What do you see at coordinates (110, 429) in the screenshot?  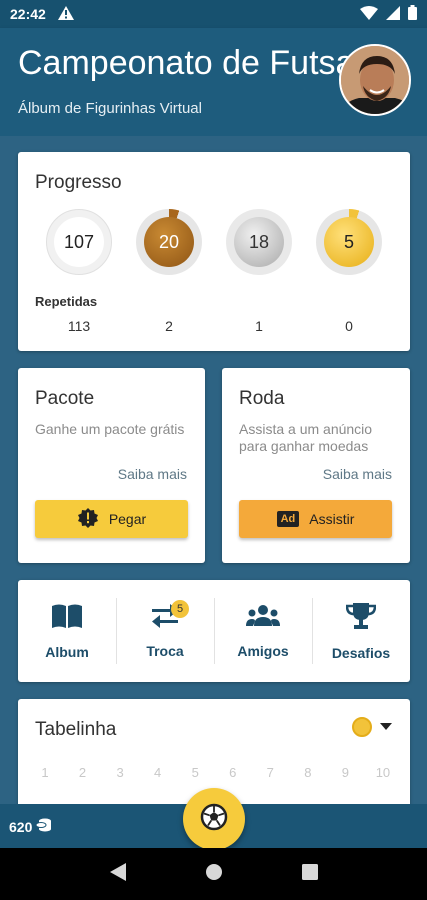 I see `pacote-description: Ganhe um pacote grátis` at bounding box center [110, 429].